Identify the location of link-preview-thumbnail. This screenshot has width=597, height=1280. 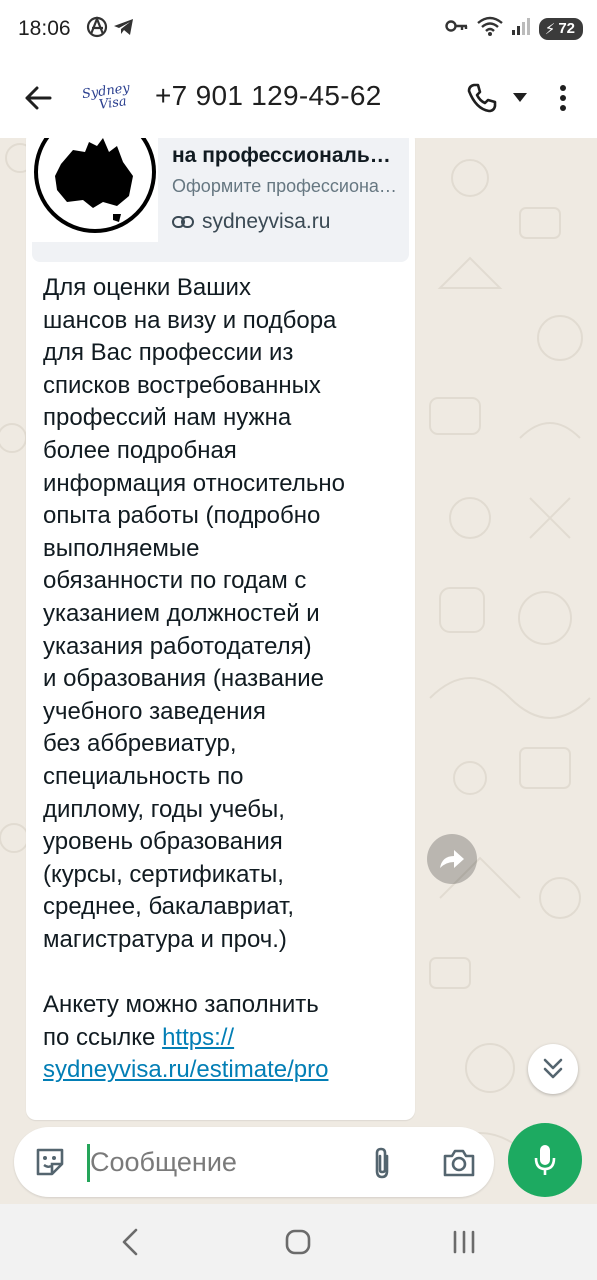
(95, 190).